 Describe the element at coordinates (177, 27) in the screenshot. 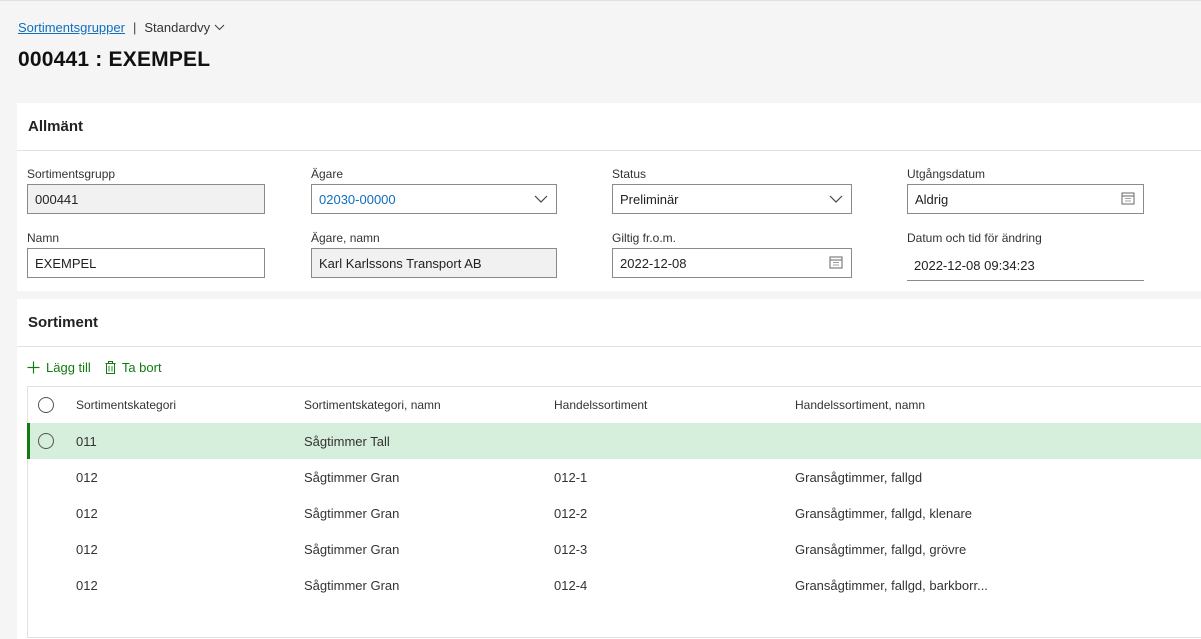

I see `view-selector-label: Standardvy` at that location.